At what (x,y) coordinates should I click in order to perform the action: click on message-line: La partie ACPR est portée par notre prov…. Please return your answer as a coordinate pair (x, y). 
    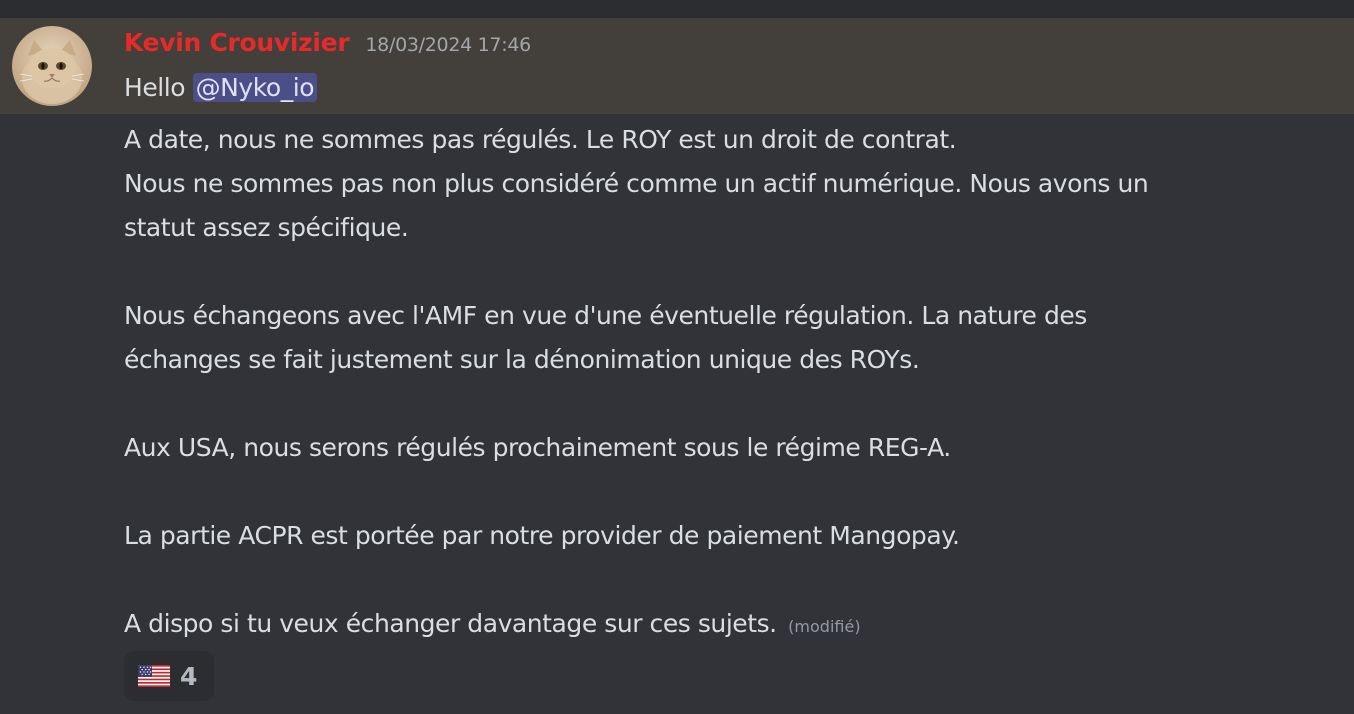
    Looking at the image, I should click on (542, 535).